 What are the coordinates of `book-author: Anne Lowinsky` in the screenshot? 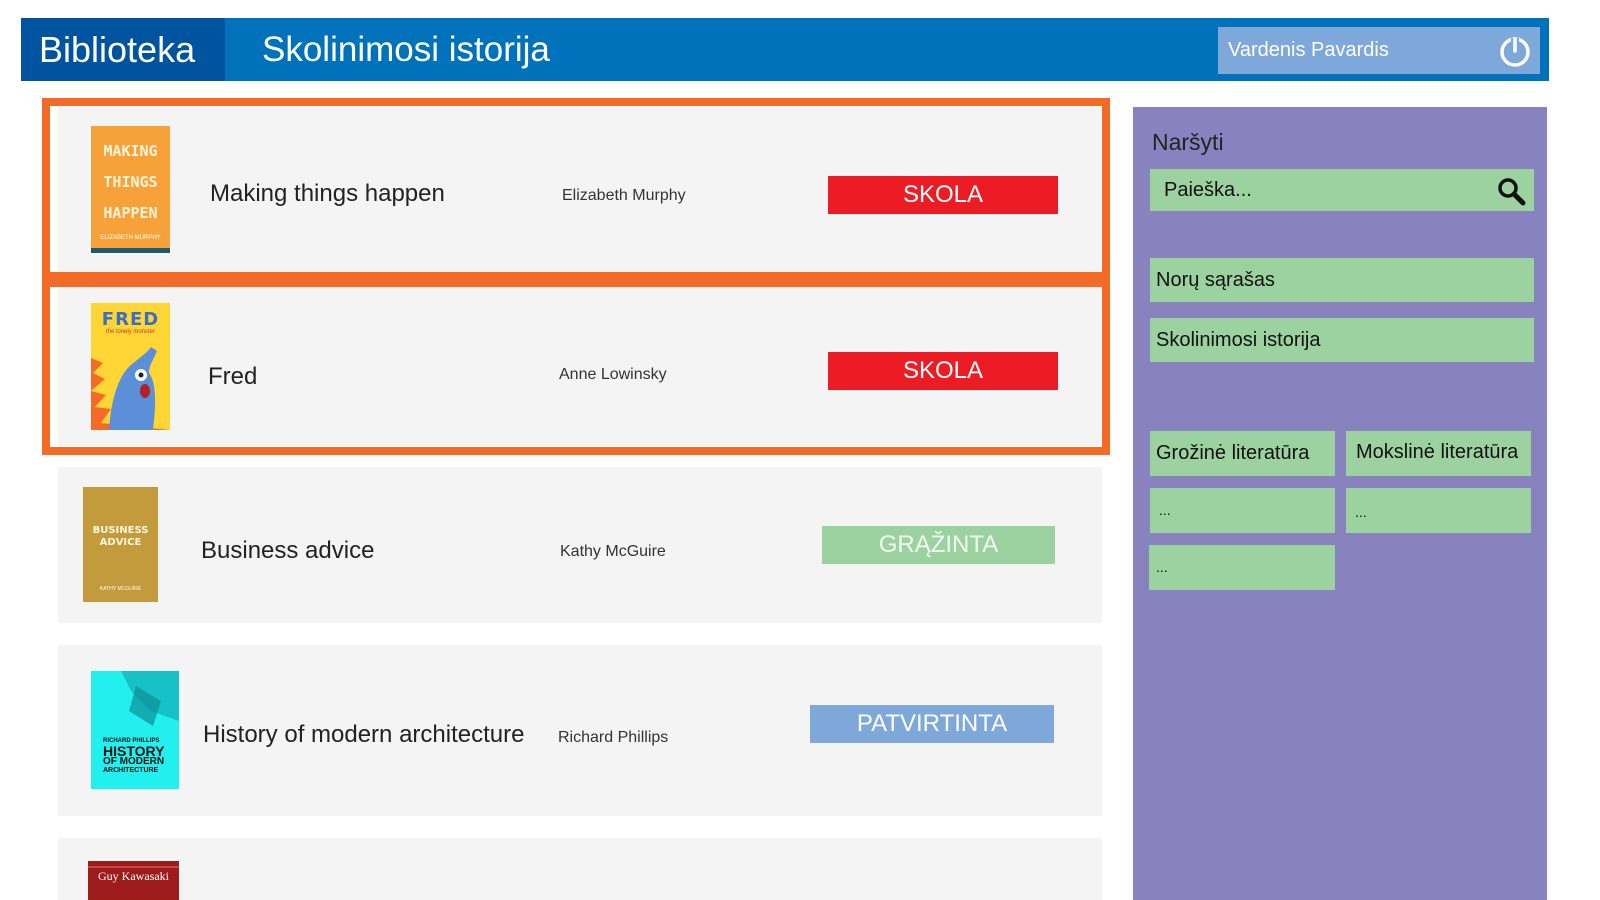 It's located at (613, 374).